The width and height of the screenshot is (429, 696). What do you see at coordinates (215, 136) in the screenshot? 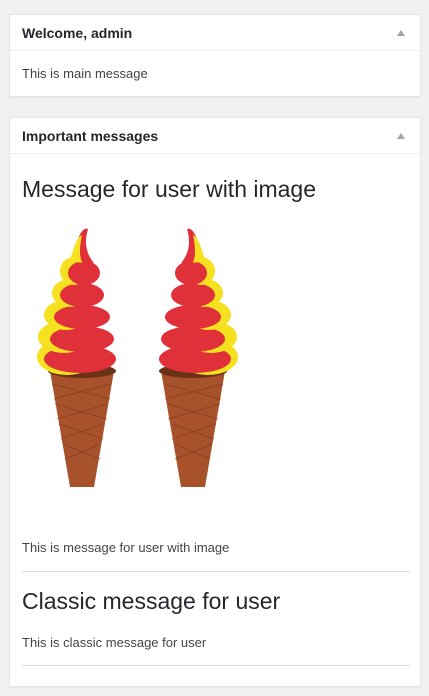
I see `important-messages-header: Important messages` at bounding box center [215, 136].